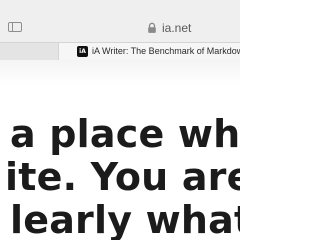 This screenshot has height=240, width=320. What do you see at coordinates (122, 177) in the screenshot?
I see `hero-text-line-2: ite. You are fu` at bounding box center [122, 177].